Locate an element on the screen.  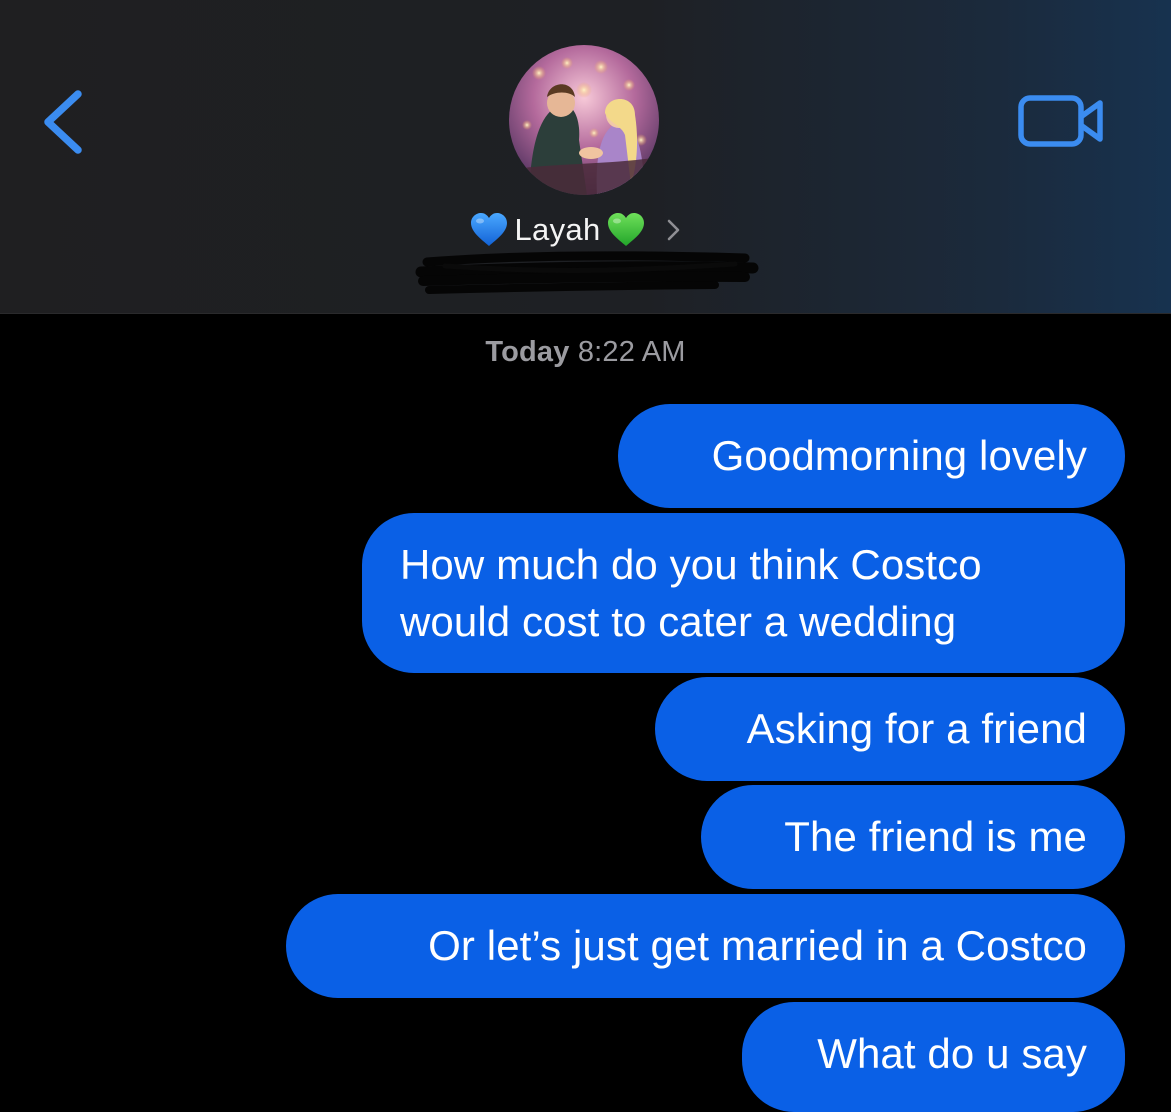
contact-name: Layah is located at coordinates (557, 229).